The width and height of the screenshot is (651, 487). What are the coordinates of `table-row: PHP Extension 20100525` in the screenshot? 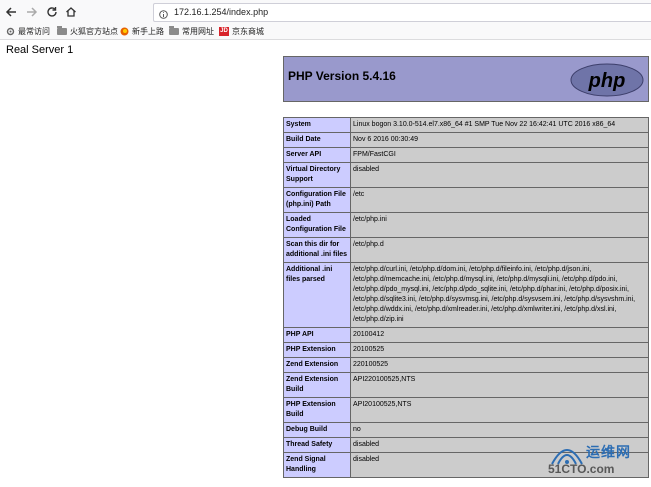 It's located at (466, 350).